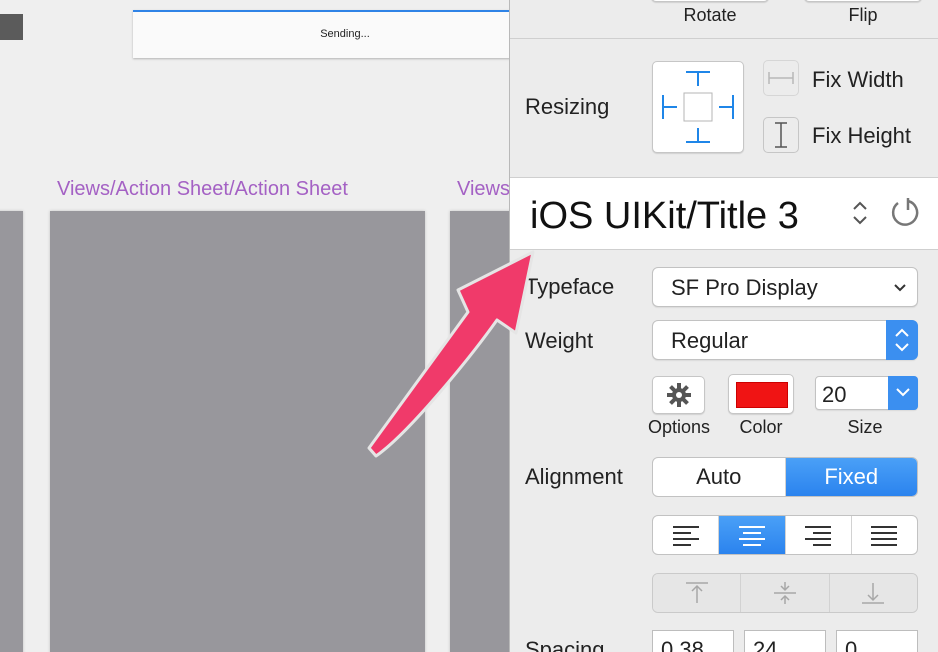 The height and width of the screenshot is (652, 938). Describe the element at coordinates (904, 212) in the screenshot. I see `reset-style-icon` at that location.